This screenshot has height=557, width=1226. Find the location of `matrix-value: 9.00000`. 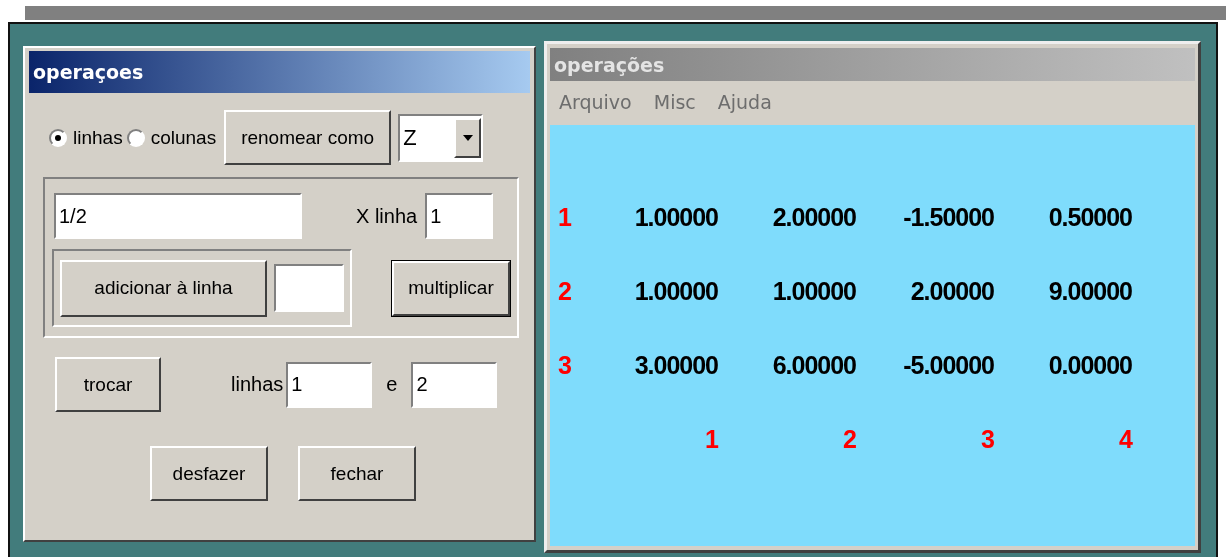

matrix-value: 9.00000 is located at coordinates (1089, 292).